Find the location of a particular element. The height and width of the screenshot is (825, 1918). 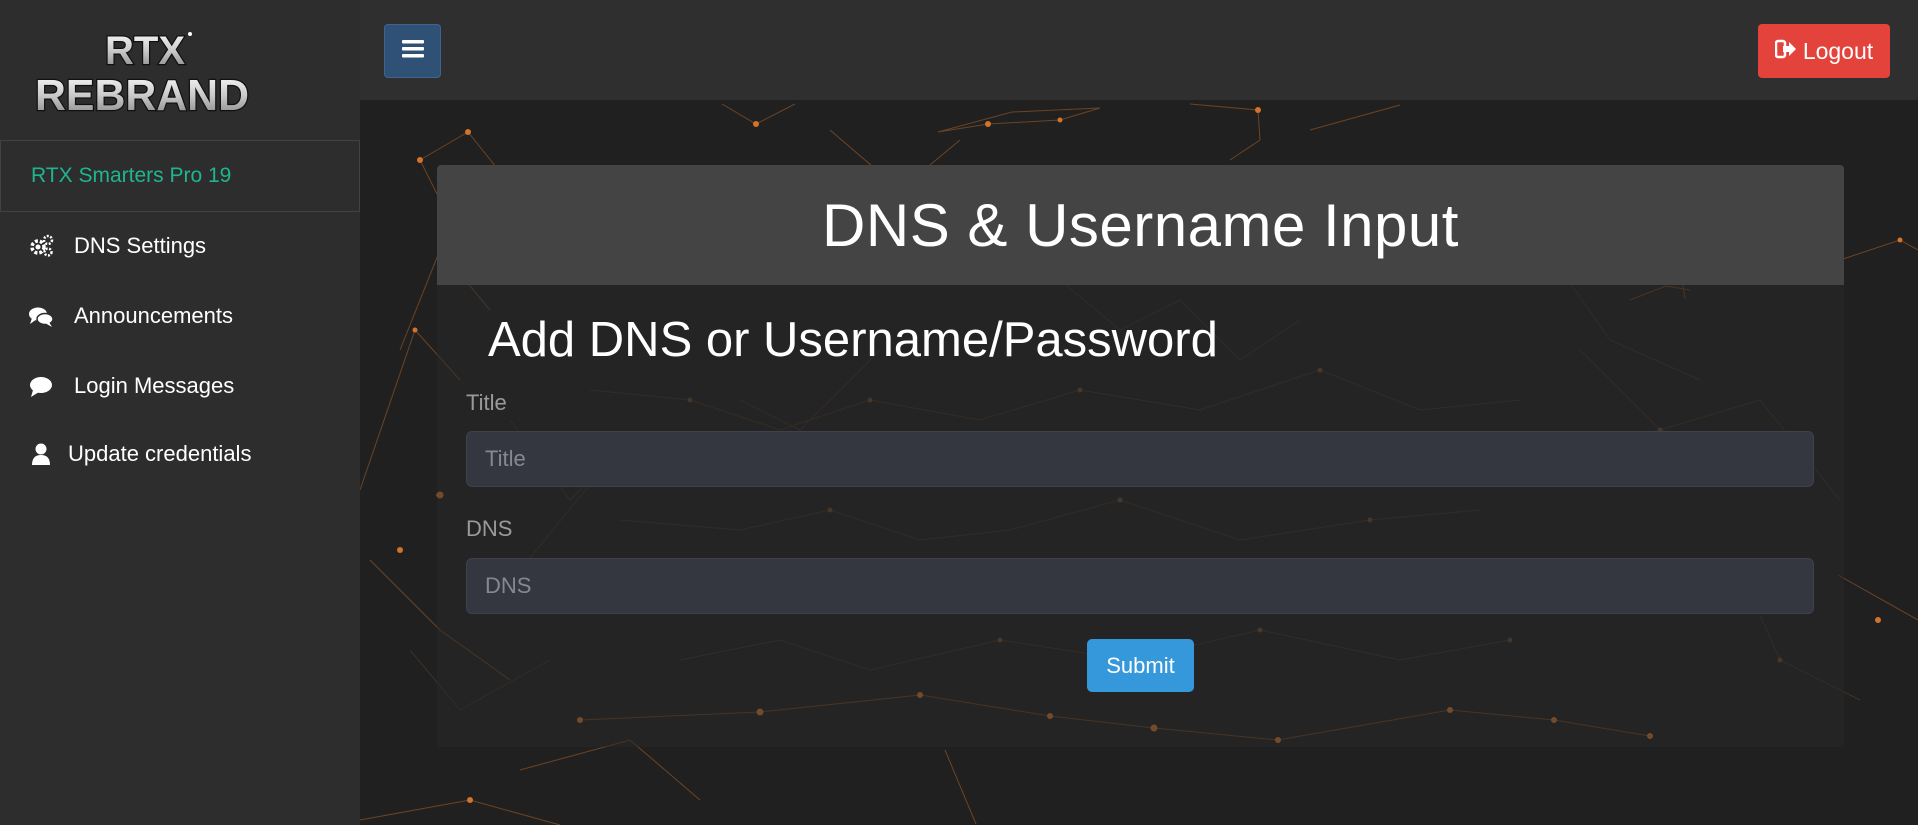

comments-icon is located at coordinates (41, 316).